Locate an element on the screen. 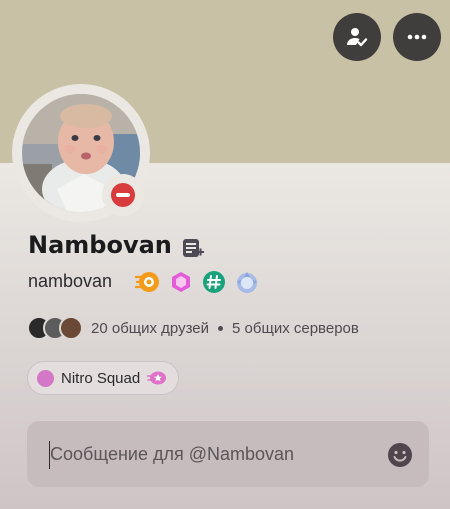 This screenshot has width=450, height=509. username: nambovan is located at coordinates (70, 281).